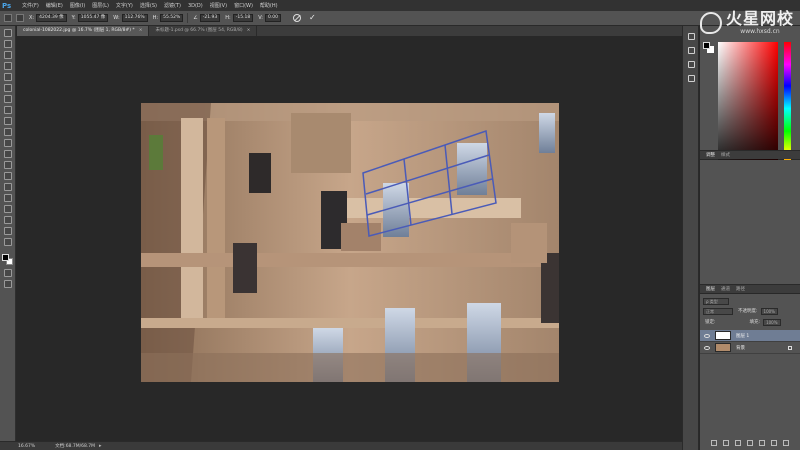 The height and width of the screenshot is (450, 800). Describe the element at coordinates (750, 222) in the screenshot. I see `adjustments-panel` at that location.